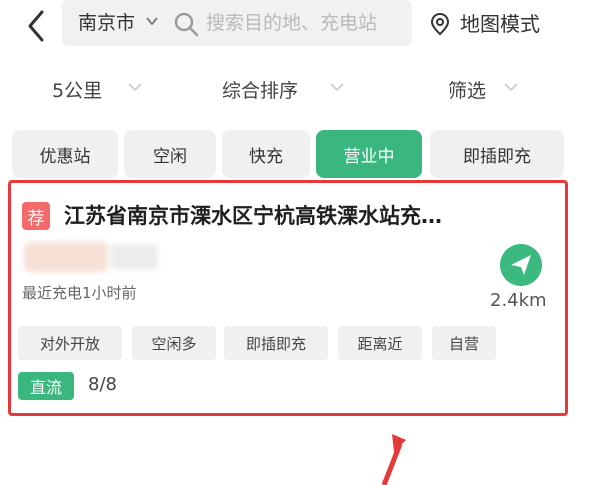  What do you see at coordinates (518, 300) in the screenshot?
I see `distance-label: 2.4km` at bounding box center [518, 300].